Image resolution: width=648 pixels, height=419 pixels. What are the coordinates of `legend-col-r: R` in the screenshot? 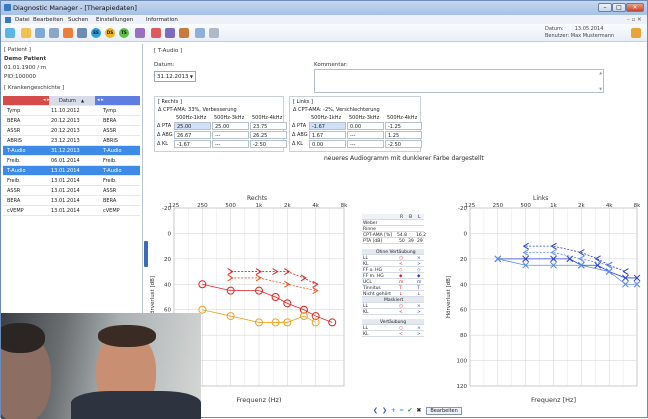 It's located at (402, 217).